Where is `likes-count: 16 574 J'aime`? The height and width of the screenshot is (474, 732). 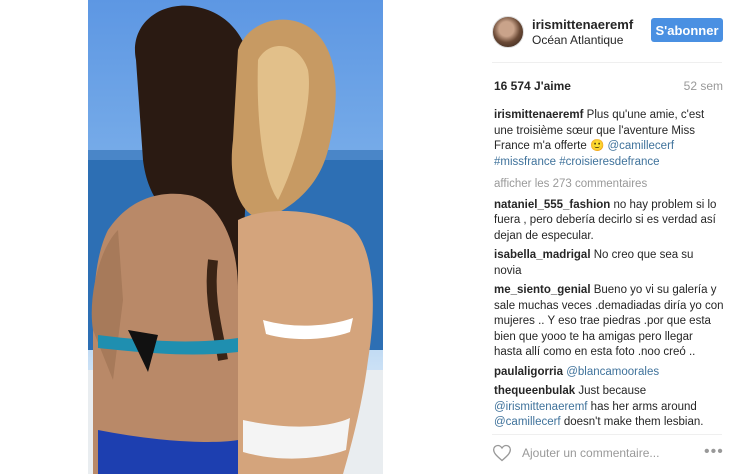 likes-count: 16 574 J'aime is located at coordinates (532, 86).